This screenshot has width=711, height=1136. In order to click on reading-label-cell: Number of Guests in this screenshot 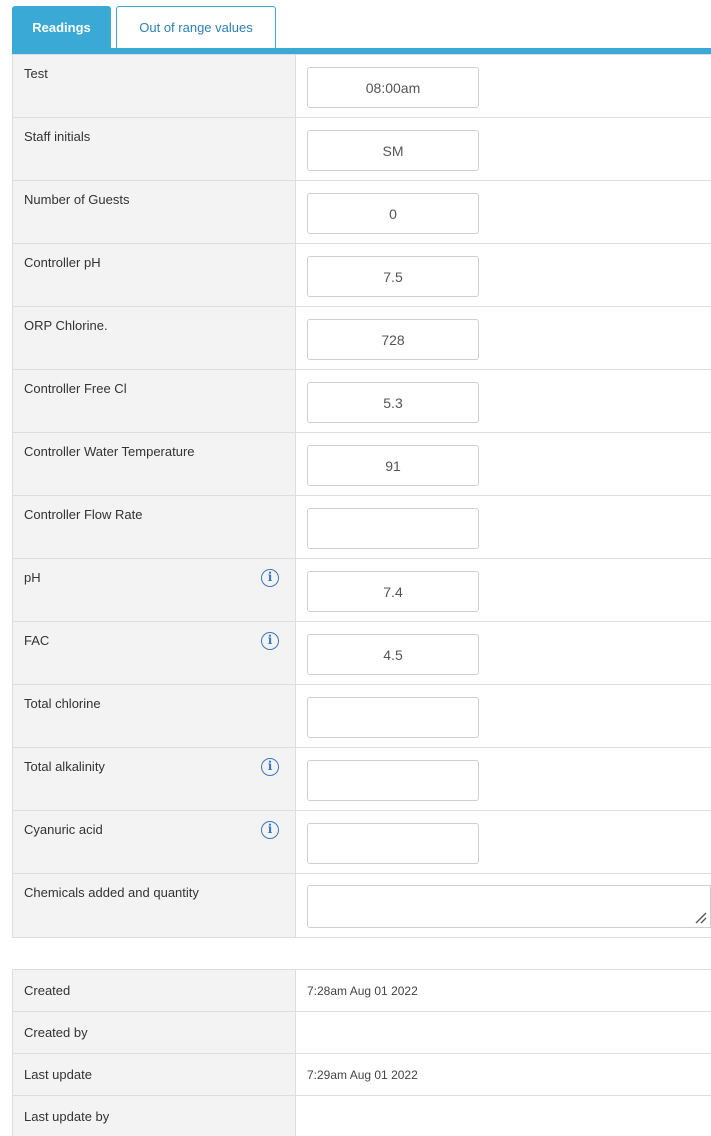, I will do `click(154, 212)`.